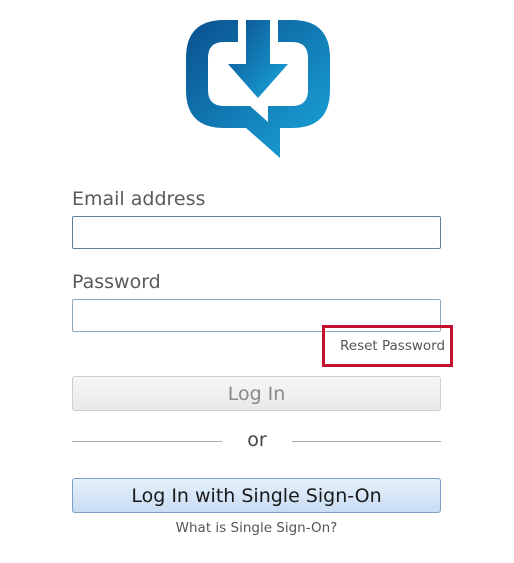  Describe the element at coordinates (256, 495) in the screenshot. I see `sso-login-button: Log In with Single Sign-On` at that location.